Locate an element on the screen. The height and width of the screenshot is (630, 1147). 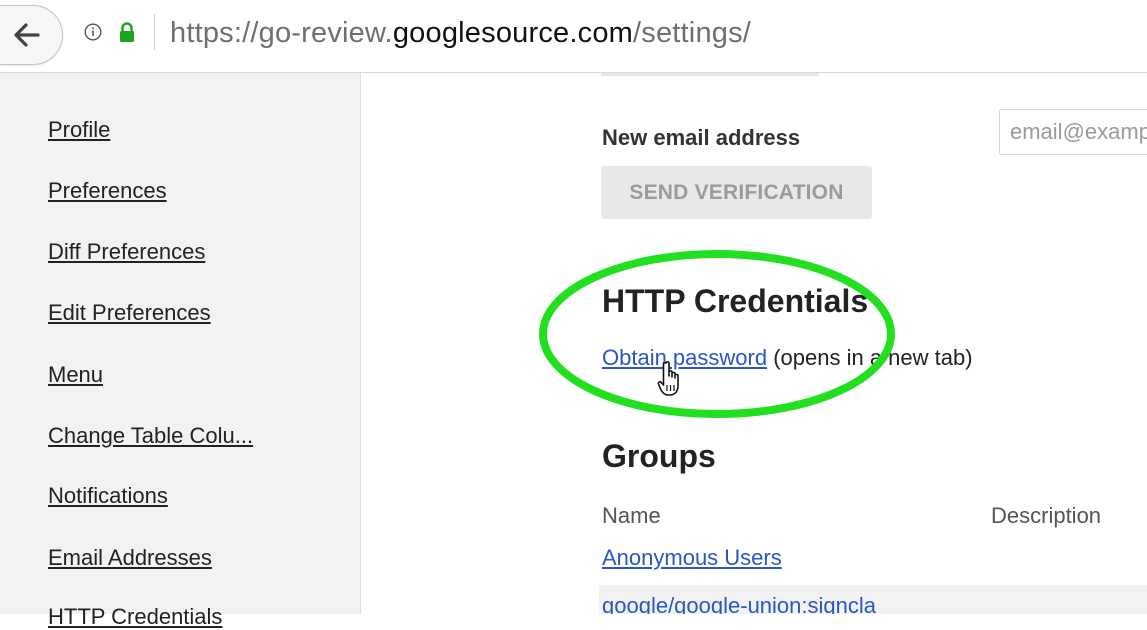
sidebar-item-menu: Menu is located at coordinates (75, 375).